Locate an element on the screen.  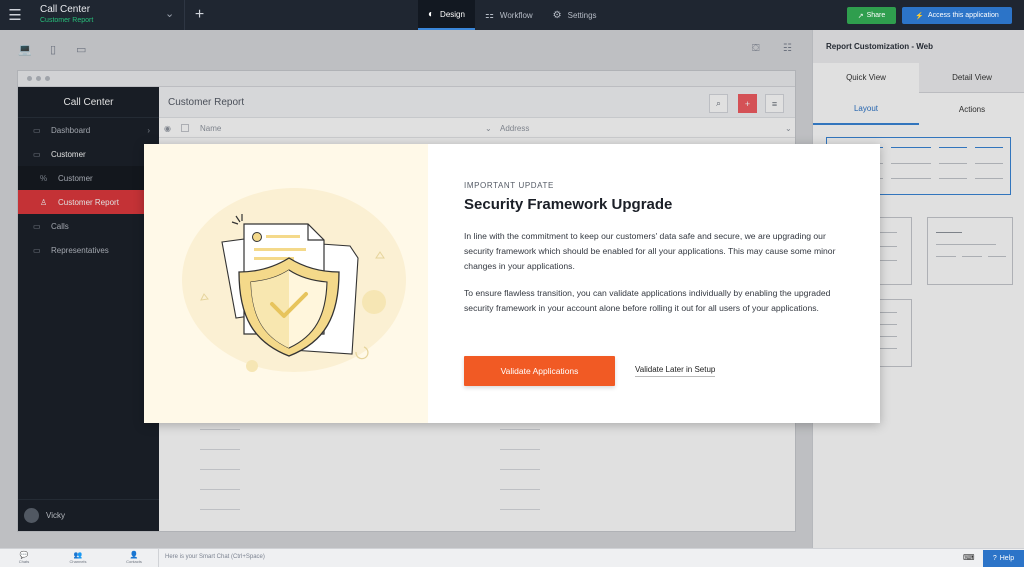
contacts-button: 👤 Contacts is located at coordinates (134, 557).